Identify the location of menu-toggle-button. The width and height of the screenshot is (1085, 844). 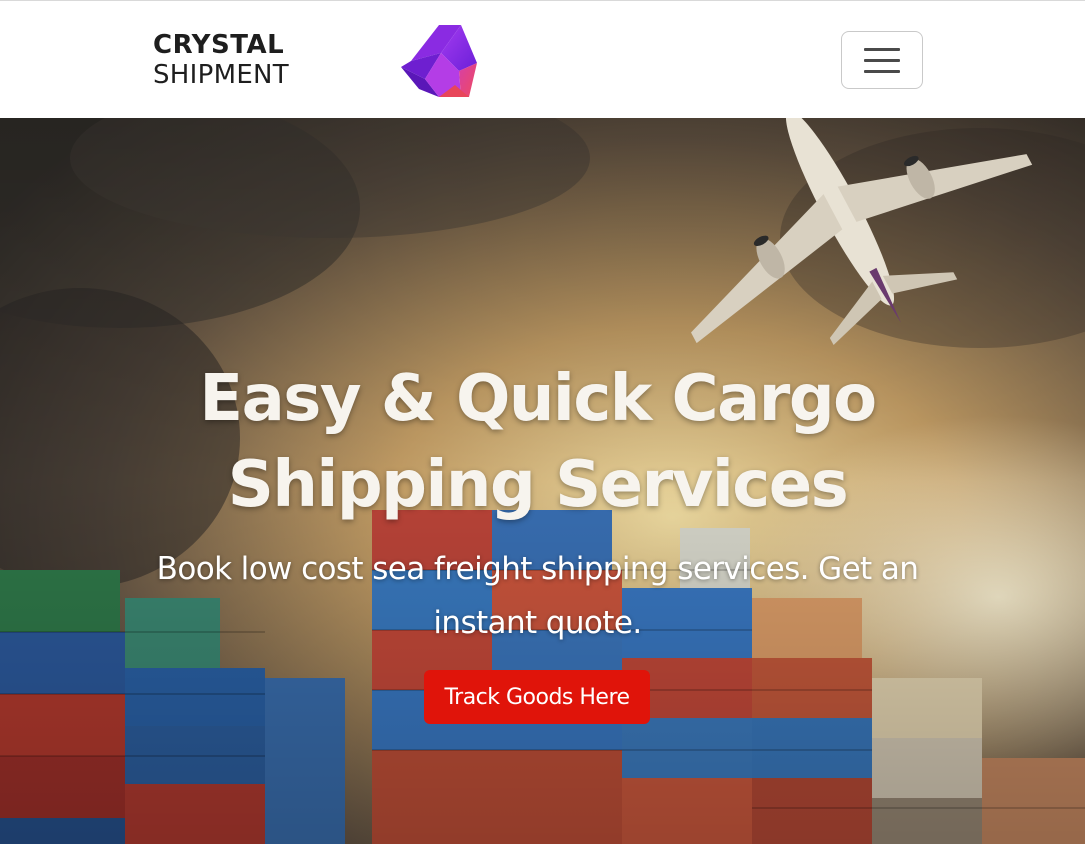
(882, 60).